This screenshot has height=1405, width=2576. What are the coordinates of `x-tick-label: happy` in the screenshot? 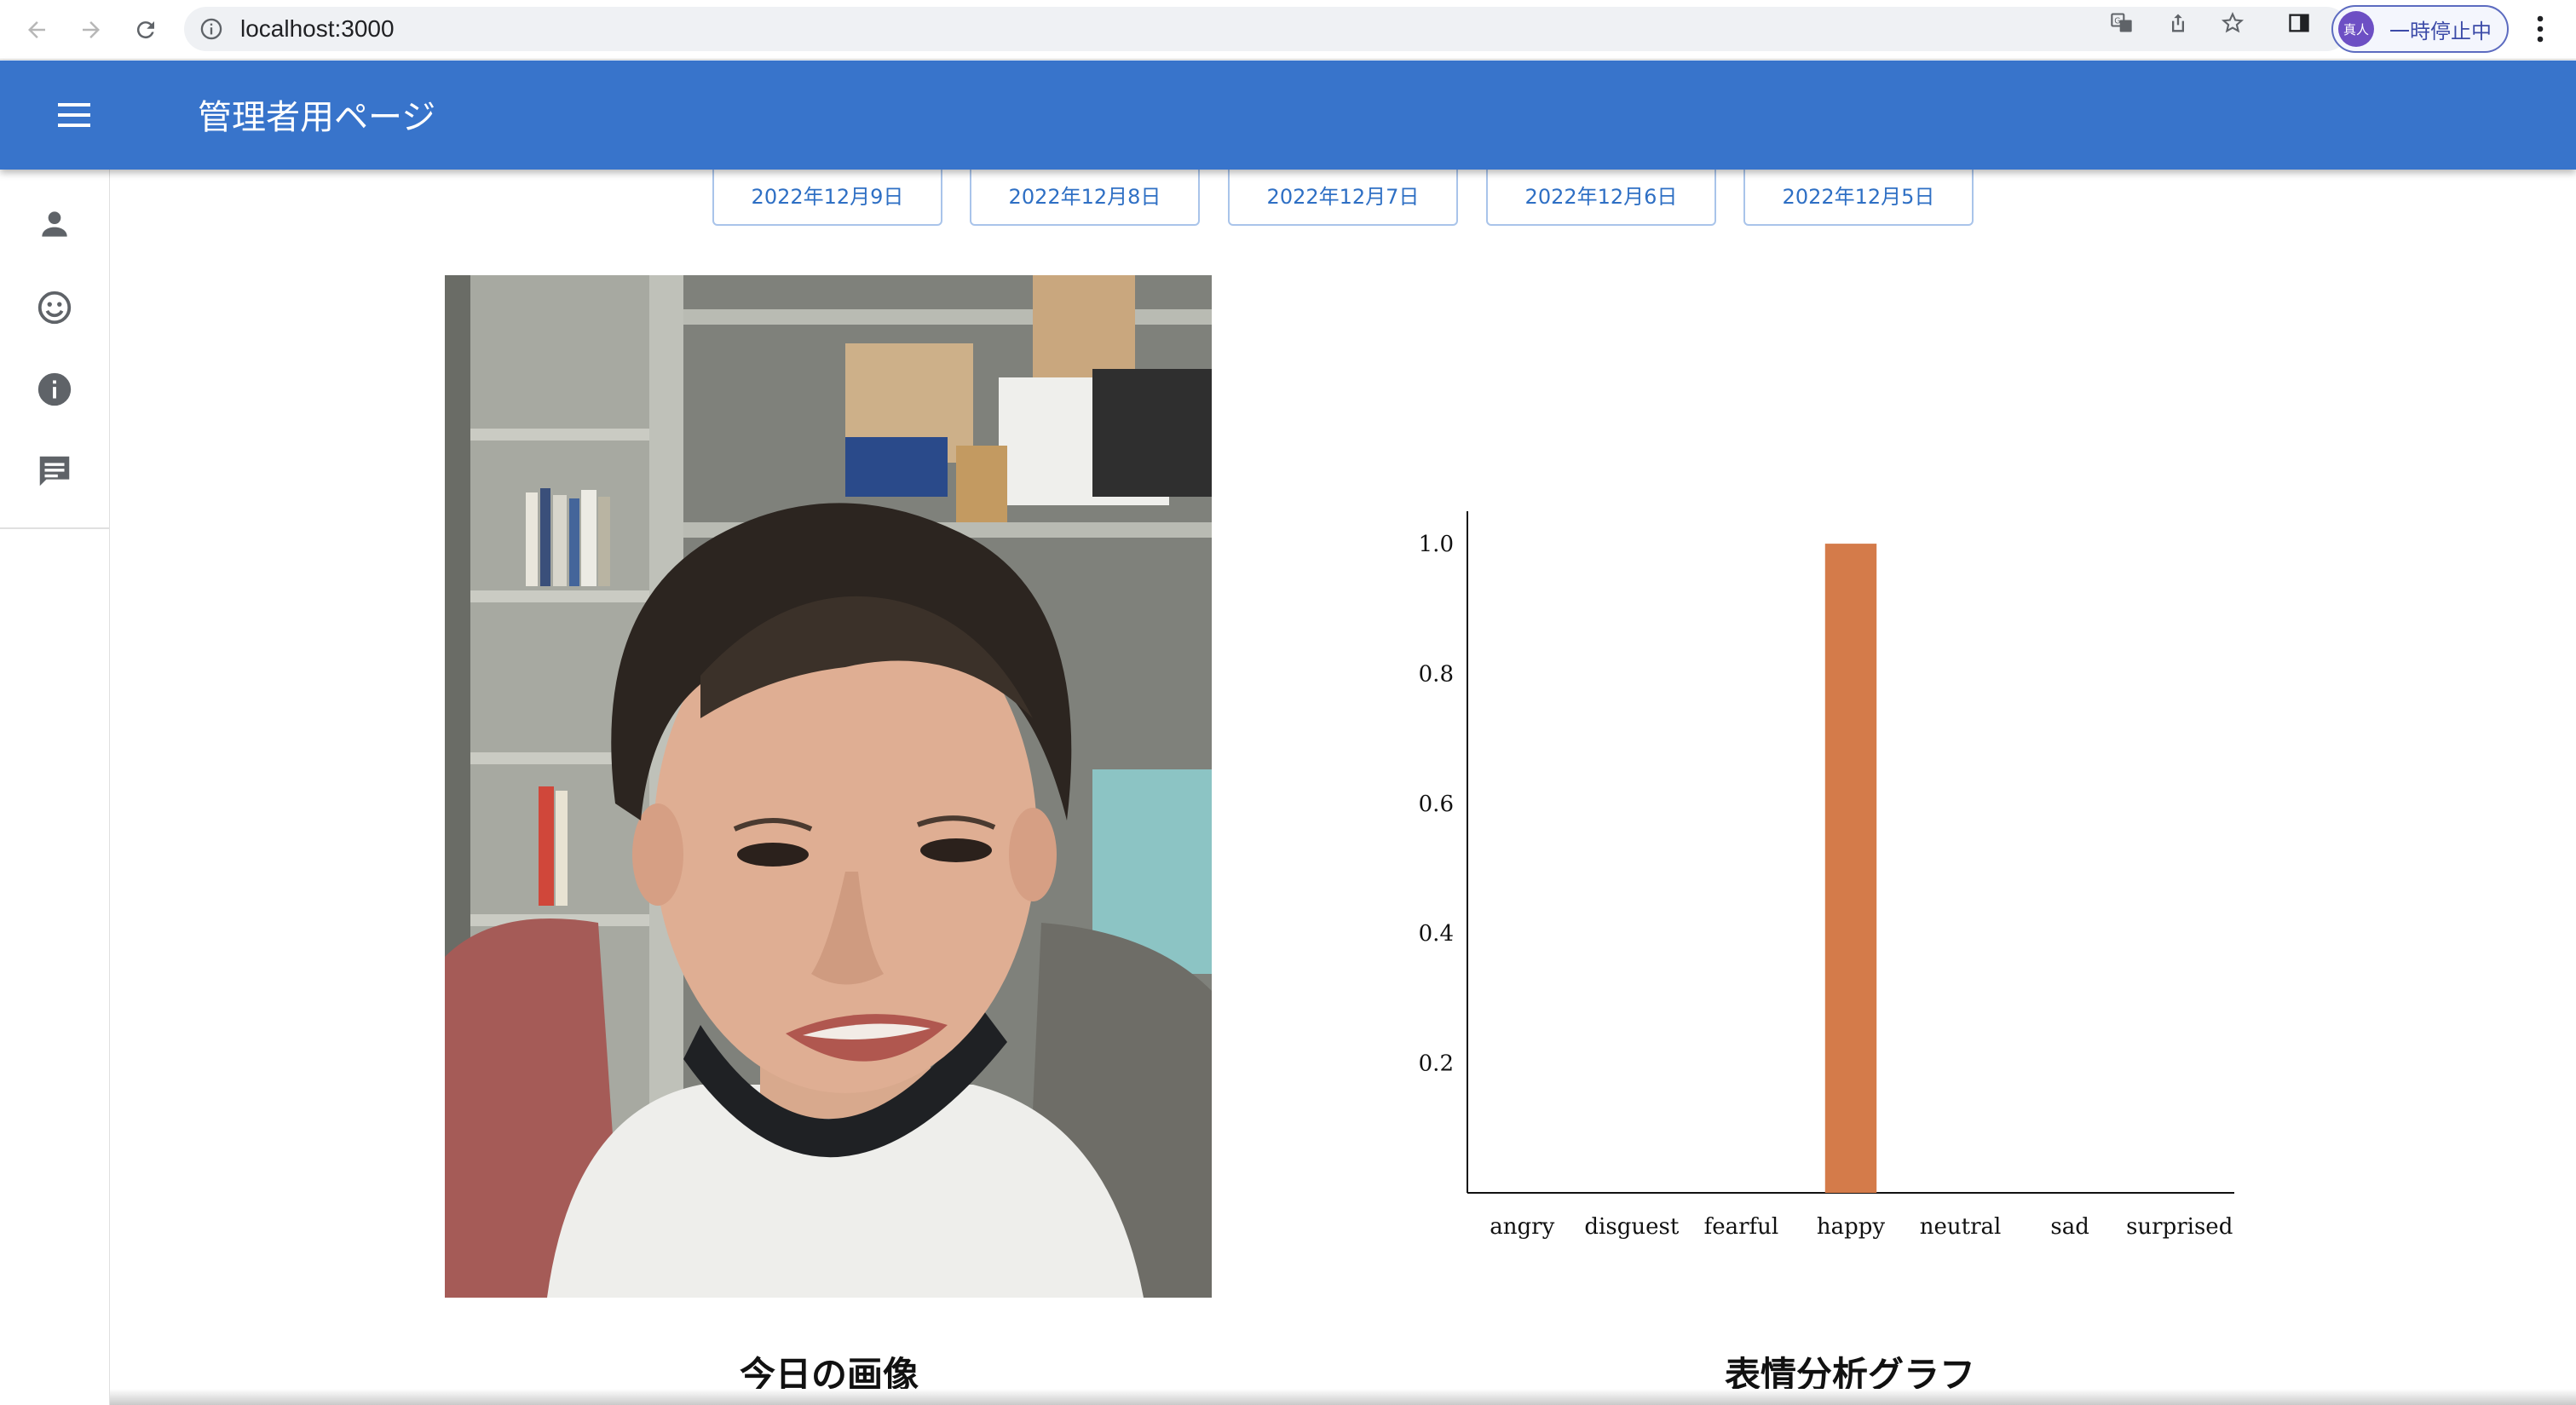 It's located at (1851, 1227).